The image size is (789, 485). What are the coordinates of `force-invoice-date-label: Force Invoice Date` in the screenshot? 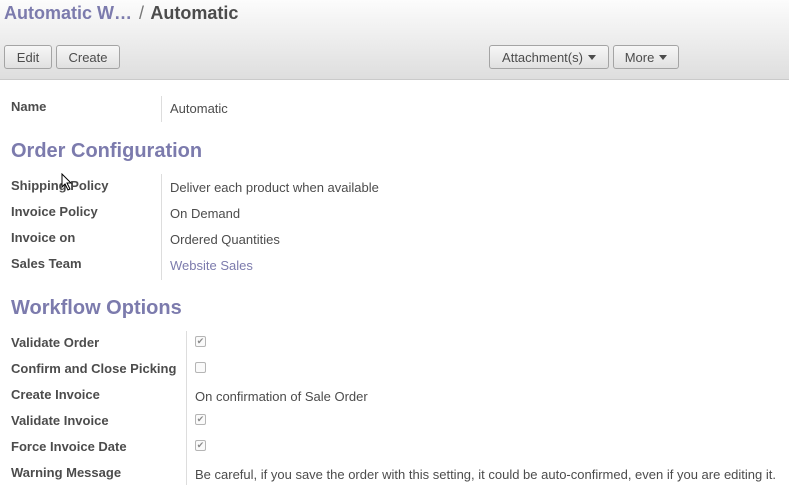 It's located at (69, 446).